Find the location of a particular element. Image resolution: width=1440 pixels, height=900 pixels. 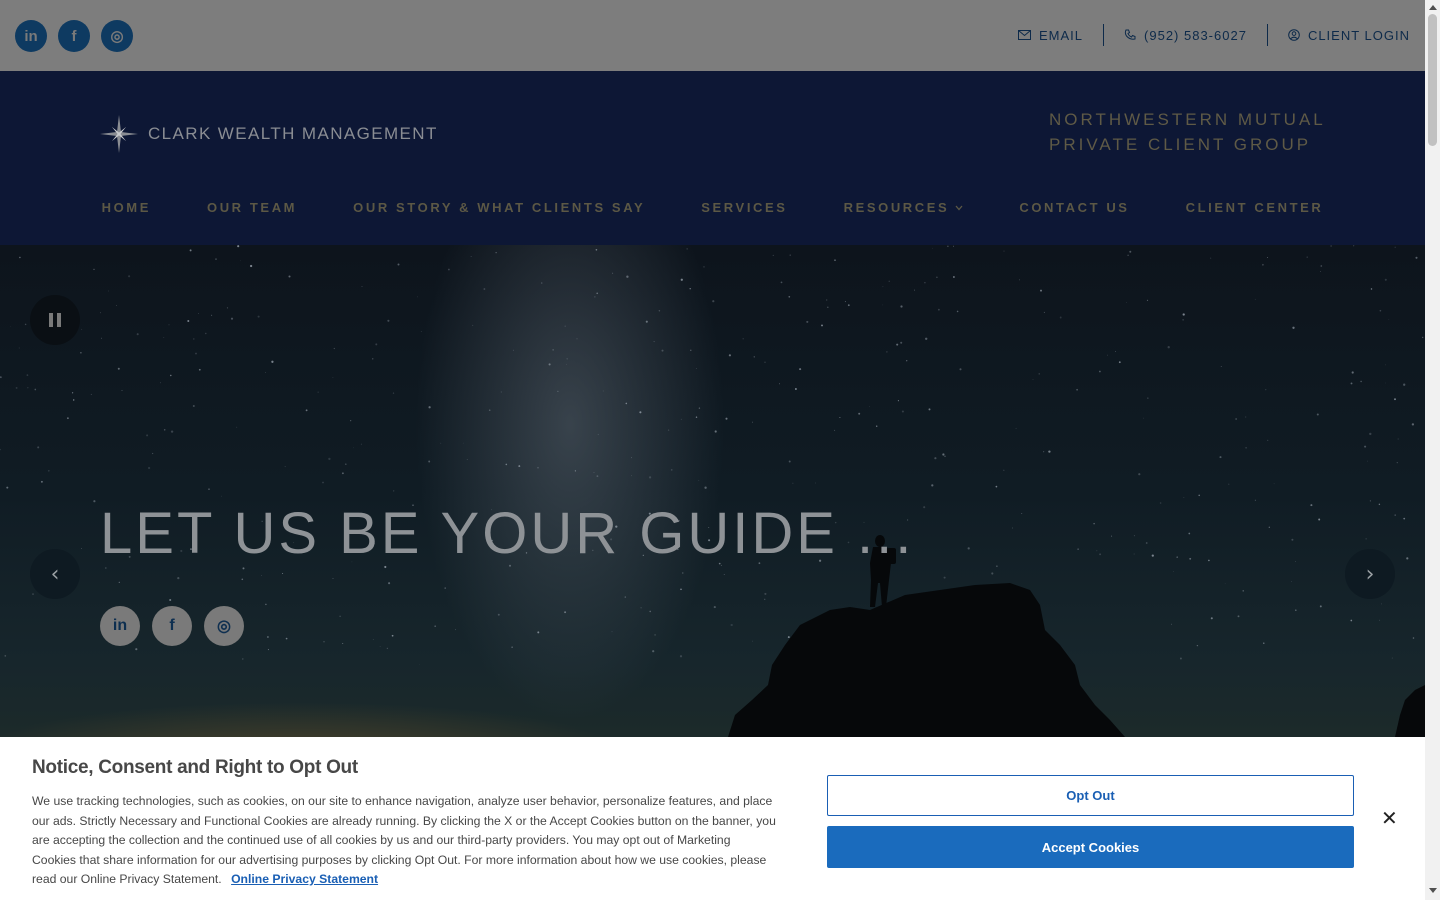

chevron-left-icon: ‹ is located at coordinates (55, 574).